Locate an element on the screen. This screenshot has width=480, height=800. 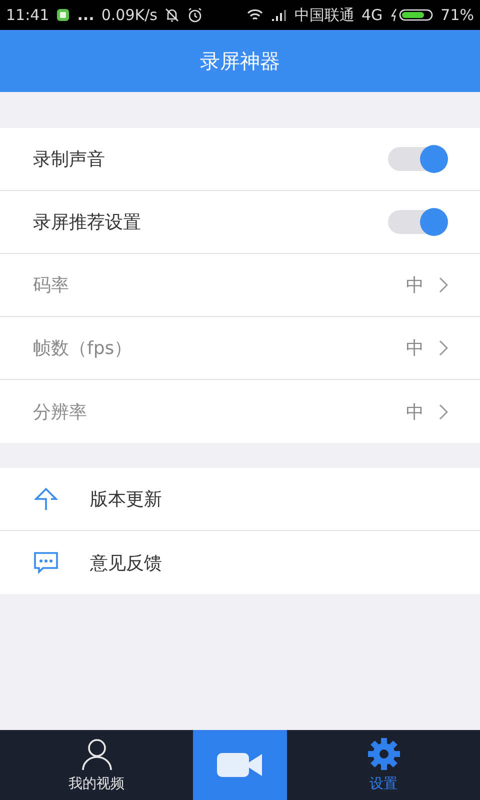
video-camera-icon is located at coordinates (240, 765).